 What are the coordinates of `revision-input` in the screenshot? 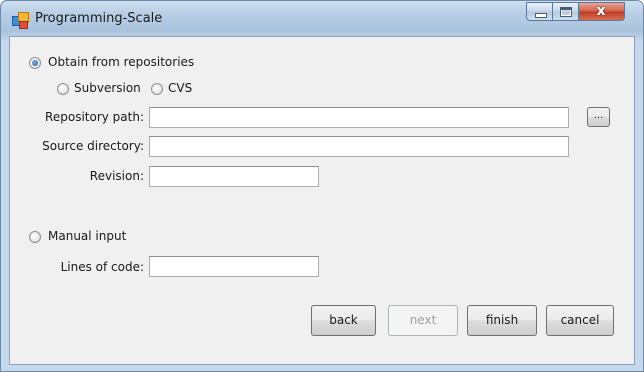 It's located at (234, 176).